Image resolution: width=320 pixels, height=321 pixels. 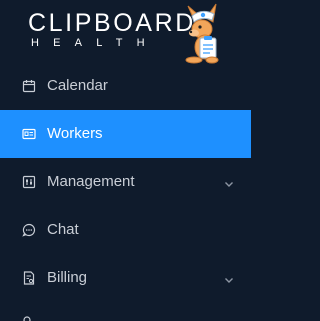 I want to click on invoice-icon, so click(x=29, y=278).